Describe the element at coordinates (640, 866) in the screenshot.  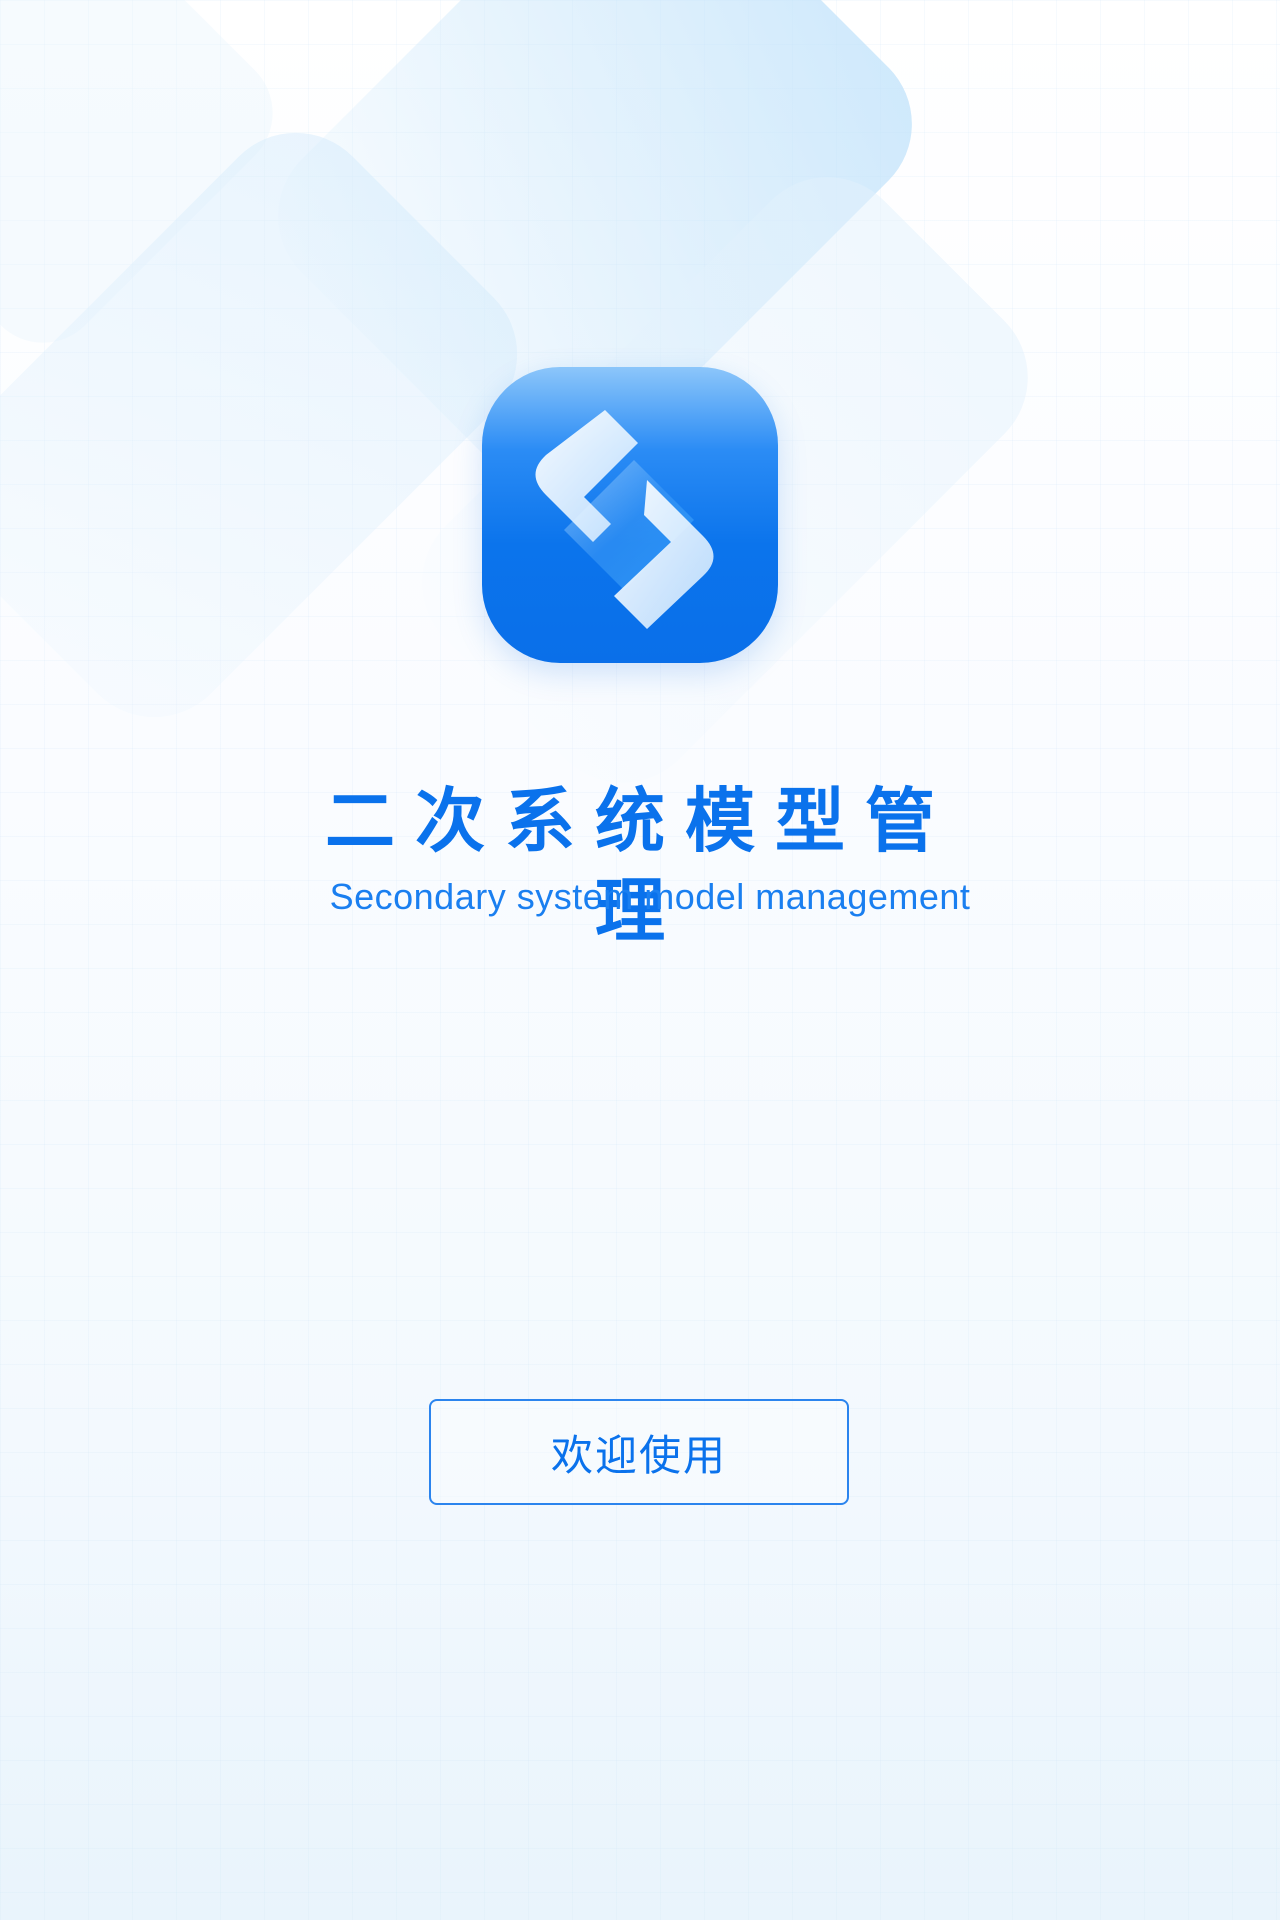
I see `app-title-cn: 二次系统模型管理` at that location.